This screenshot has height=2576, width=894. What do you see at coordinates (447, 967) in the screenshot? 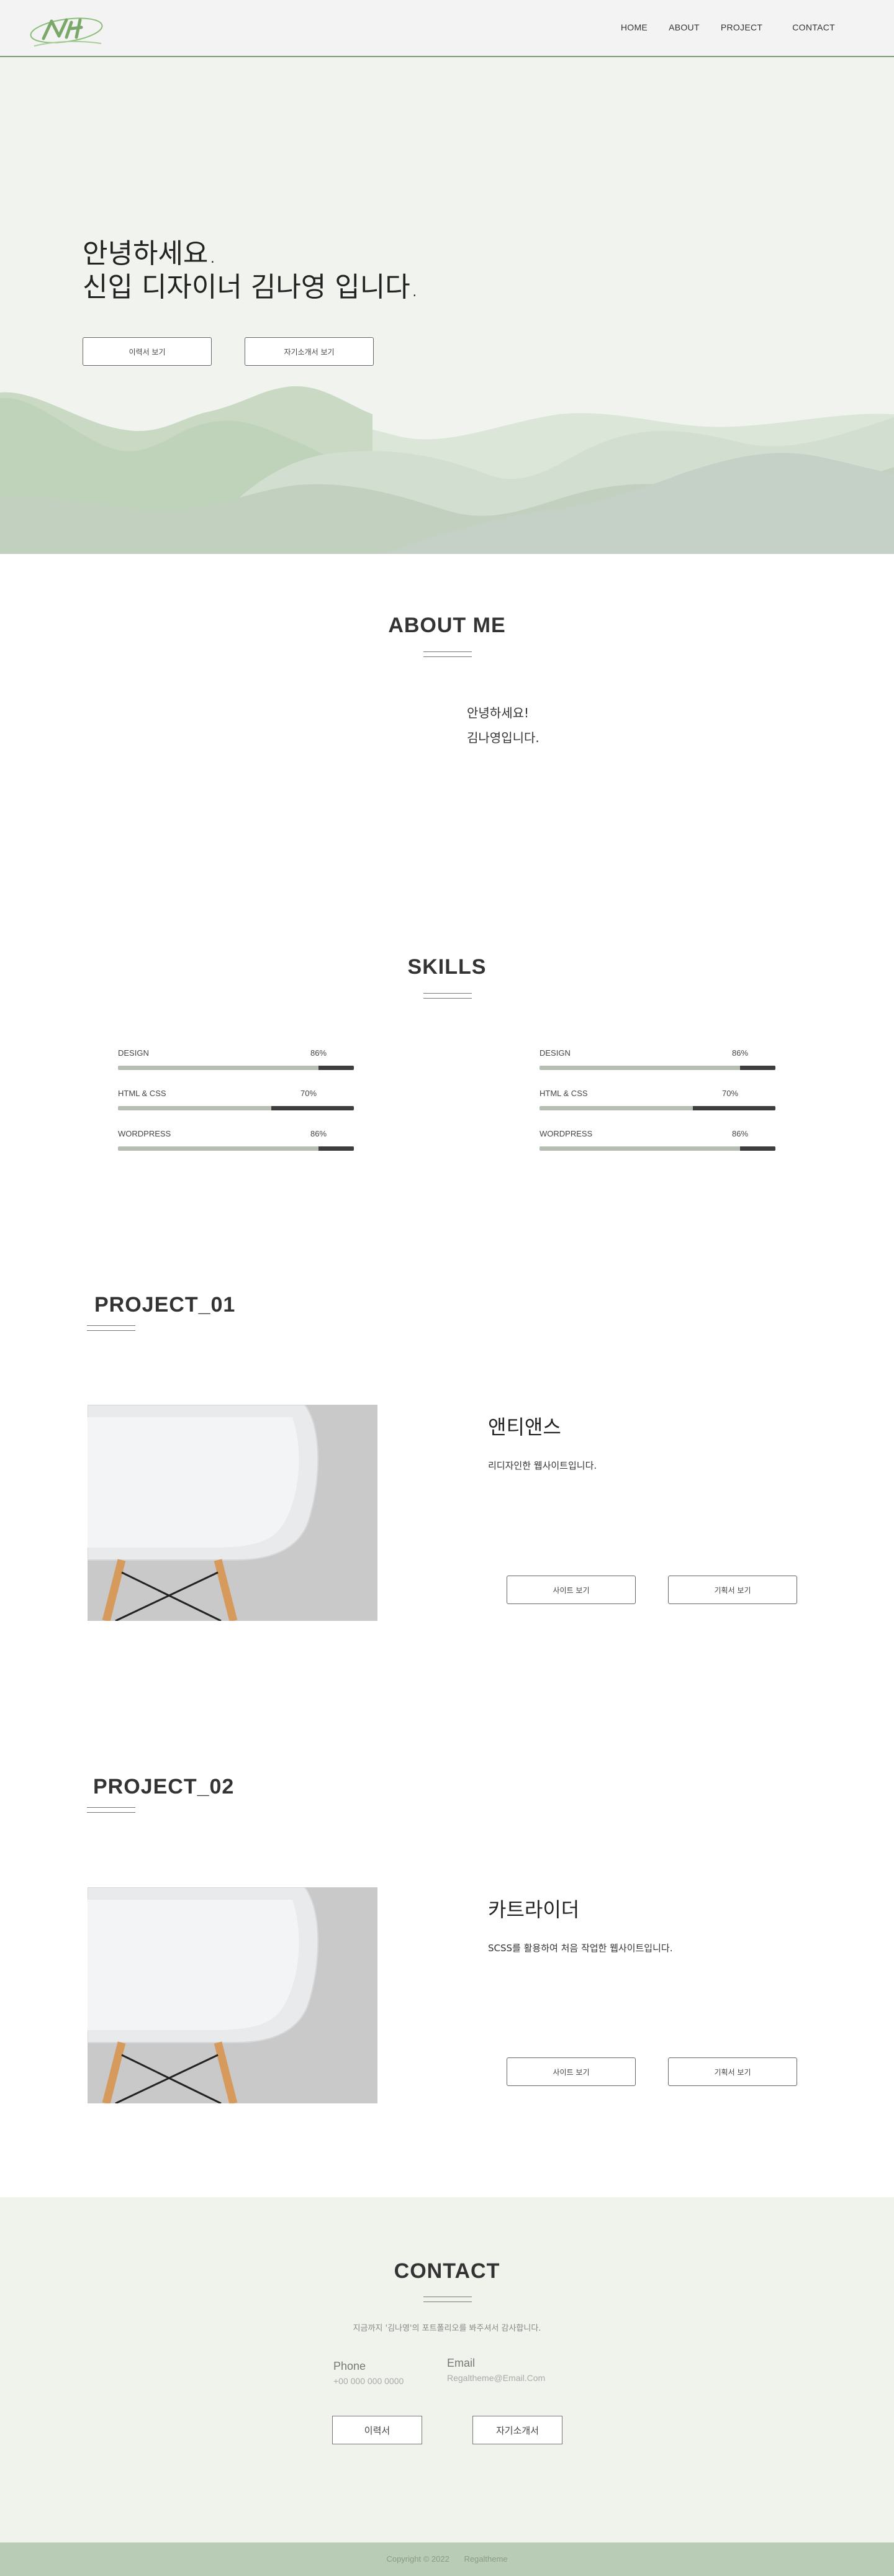
I see `skills-title: SKILLS` at bounding box center [447, 967].